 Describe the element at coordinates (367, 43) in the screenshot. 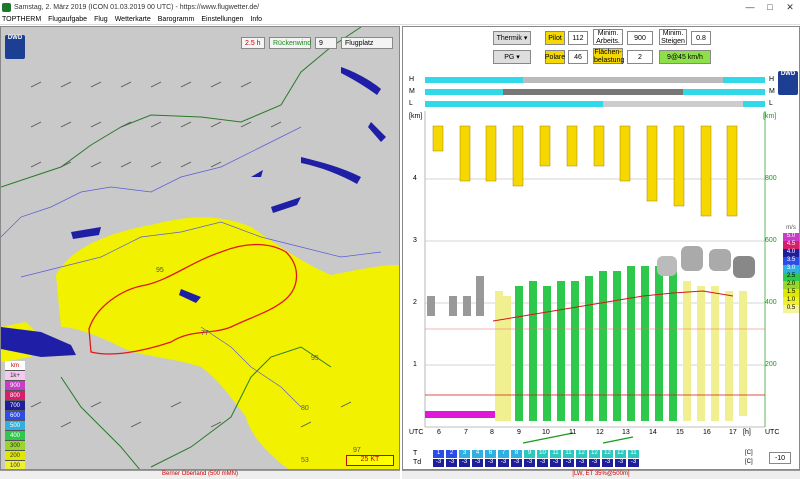

I see `location-select: Flugplatz` at that location.